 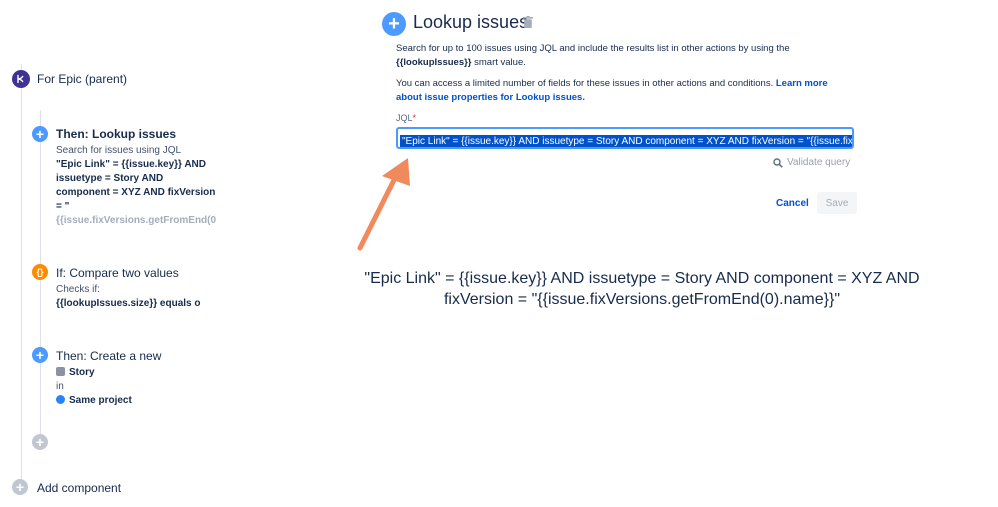 I want to click on action-create-summary: Story in Same project, so click(x=94, y=387).